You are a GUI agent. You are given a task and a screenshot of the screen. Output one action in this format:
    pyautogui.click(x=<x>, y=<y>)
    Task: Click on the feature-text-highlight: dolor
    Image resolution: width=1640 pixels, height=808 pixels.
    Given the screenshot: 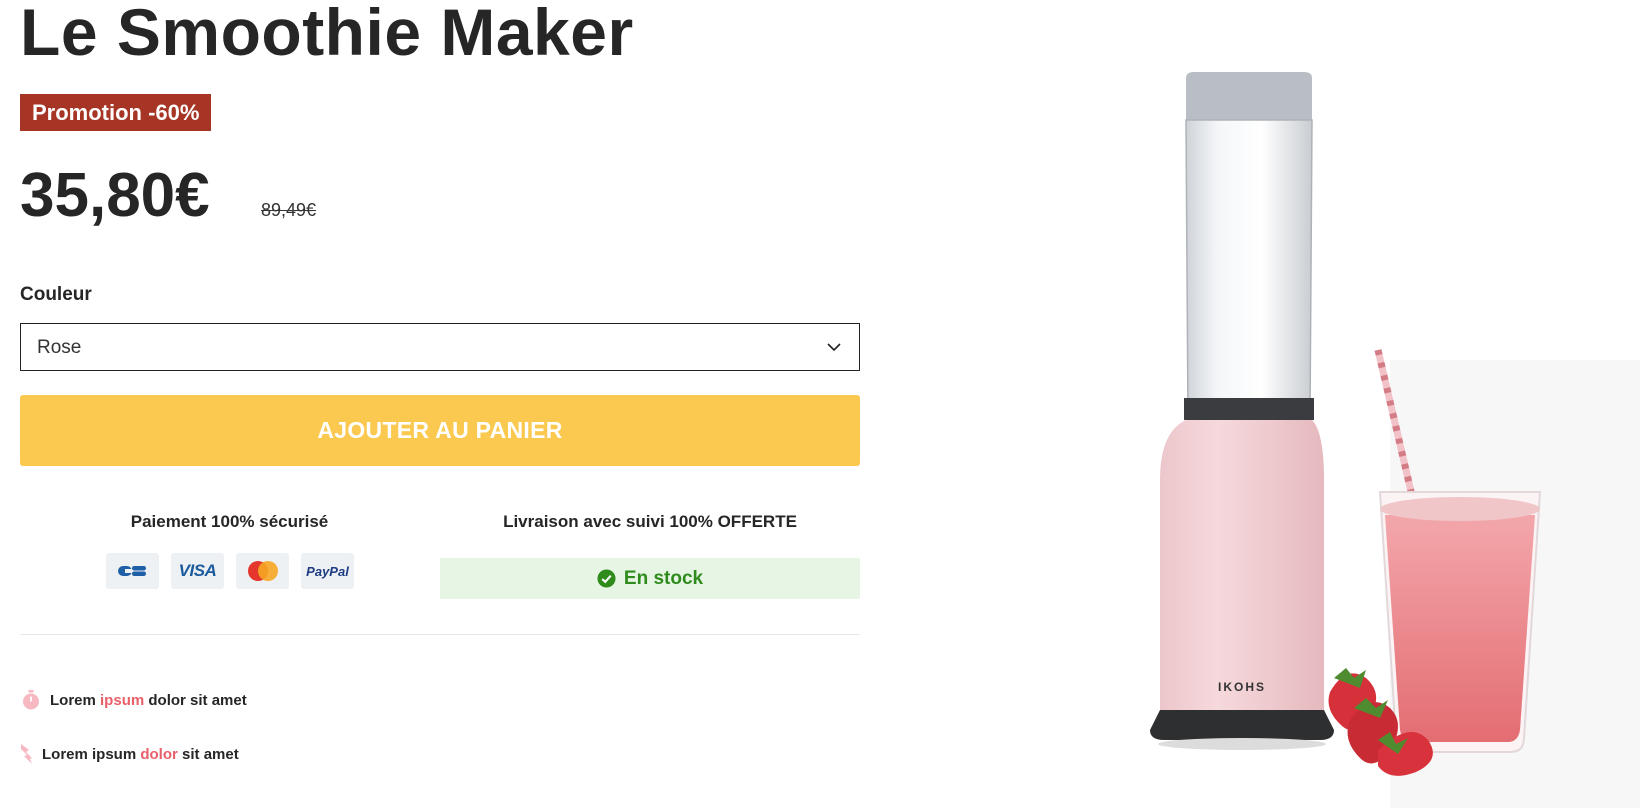 What is the action you would take?
    pyautogui.click(x=159, y=754)
    